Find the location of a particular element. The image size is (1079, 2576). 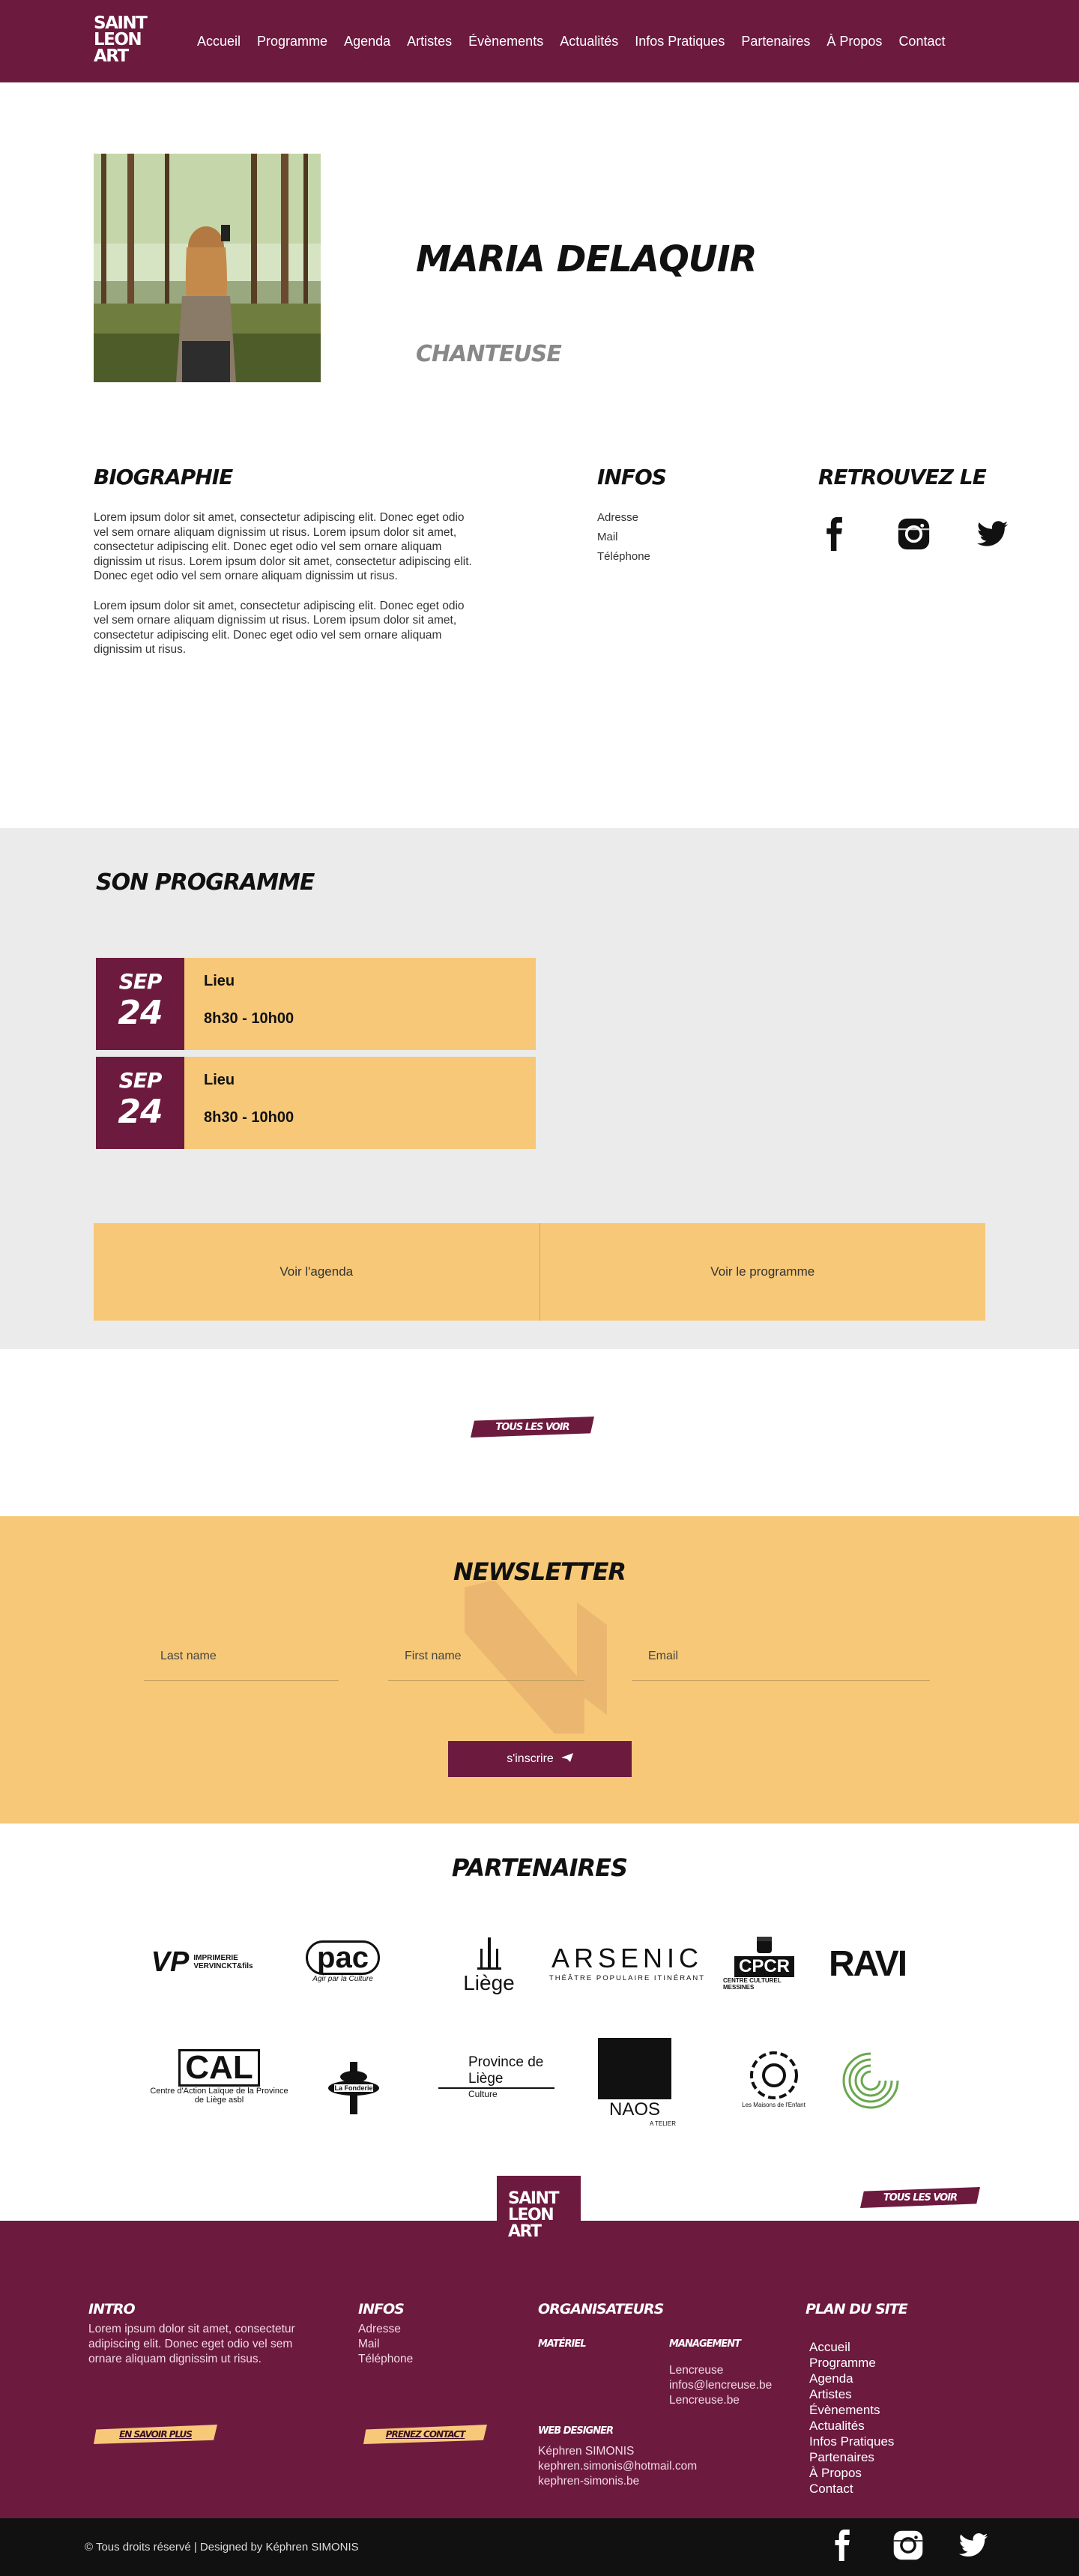

partner-logo-fonderie: La Fonderie is located at coordinates (353, 2079).